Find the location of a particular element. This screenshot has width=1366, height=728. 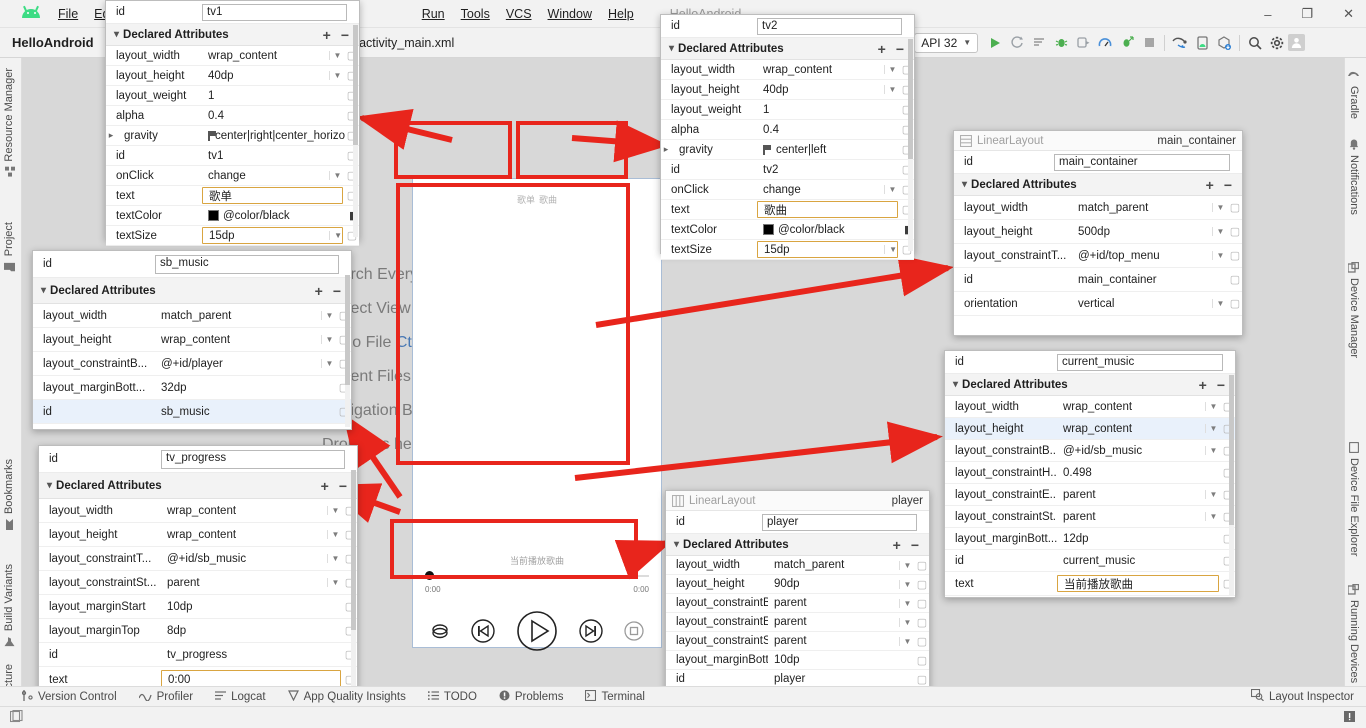

table-row: textColor @color/black ▮ is located at coordinates (787, 230).